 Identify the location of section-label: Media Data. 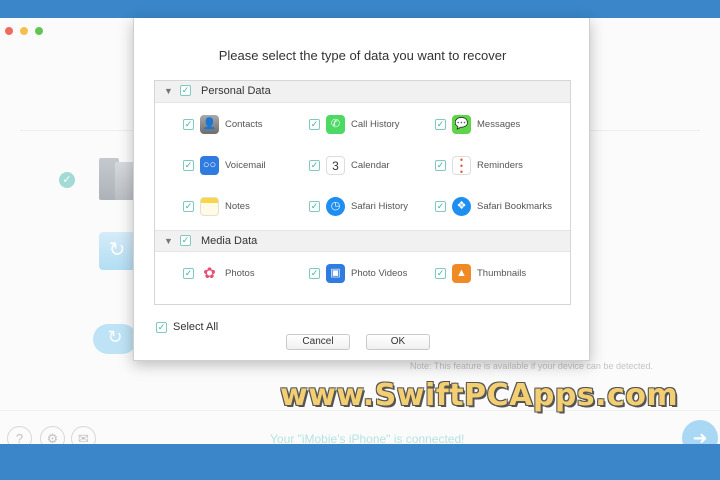
(229, 241).